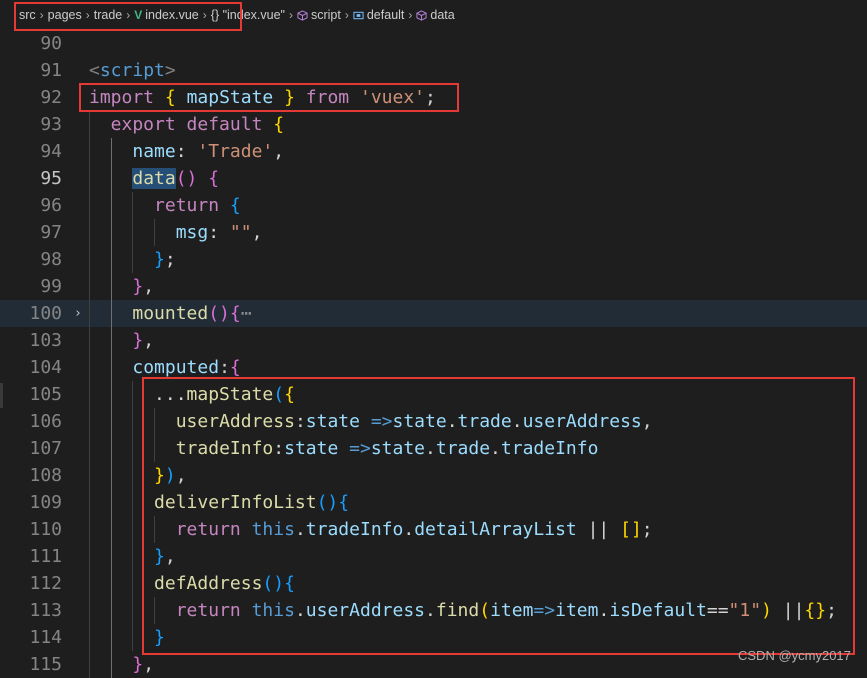 Image resolution: width=867 pixels, height=678 pixels. Describe the element at coordinates (433, 313) in the screenshot. I see `code-line: 100 › mounted(){⋯` at that location.